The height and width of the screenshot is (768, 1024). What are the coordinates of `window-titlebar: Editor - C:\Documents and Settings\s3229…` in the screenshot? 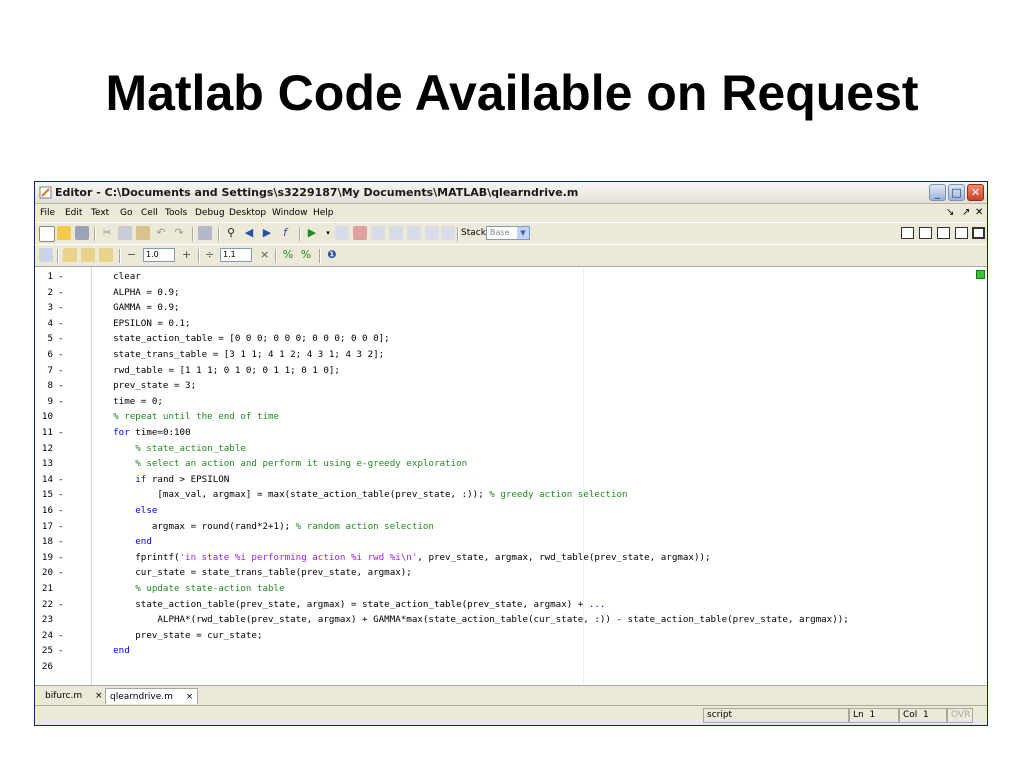 It's located at (511, 193).